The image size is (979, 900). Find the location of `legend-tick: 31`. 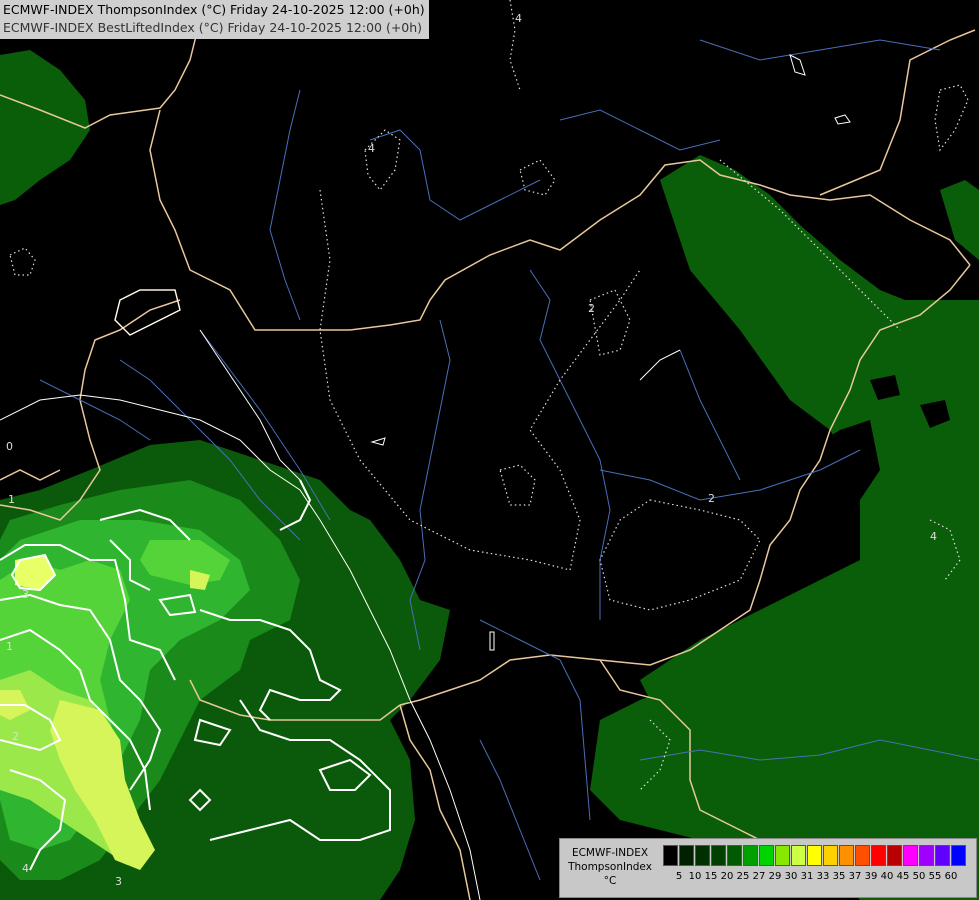

legend-tick: 31 is located at coordinates (807, 876).